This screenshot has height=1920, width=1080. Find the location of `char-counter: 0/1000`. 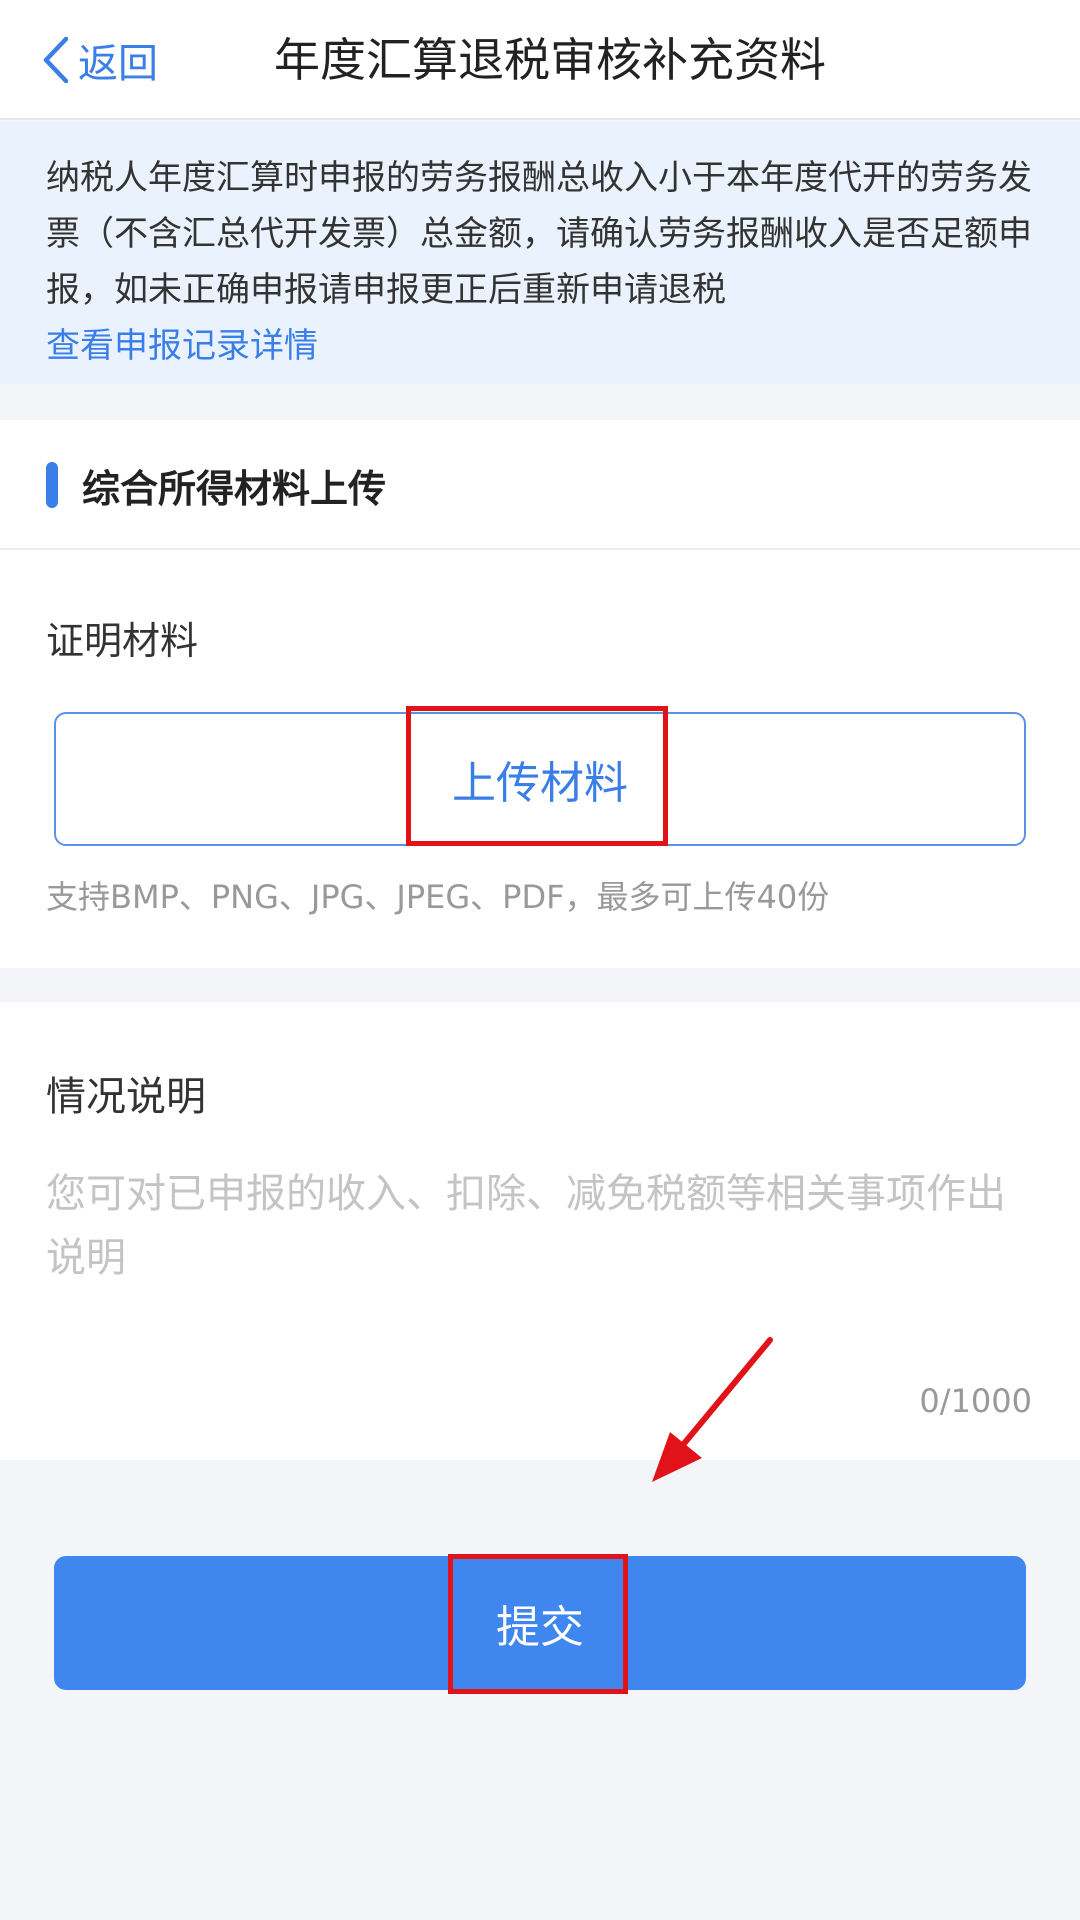

char-counter: 0/1000 is located at coordinates (975, 1401).